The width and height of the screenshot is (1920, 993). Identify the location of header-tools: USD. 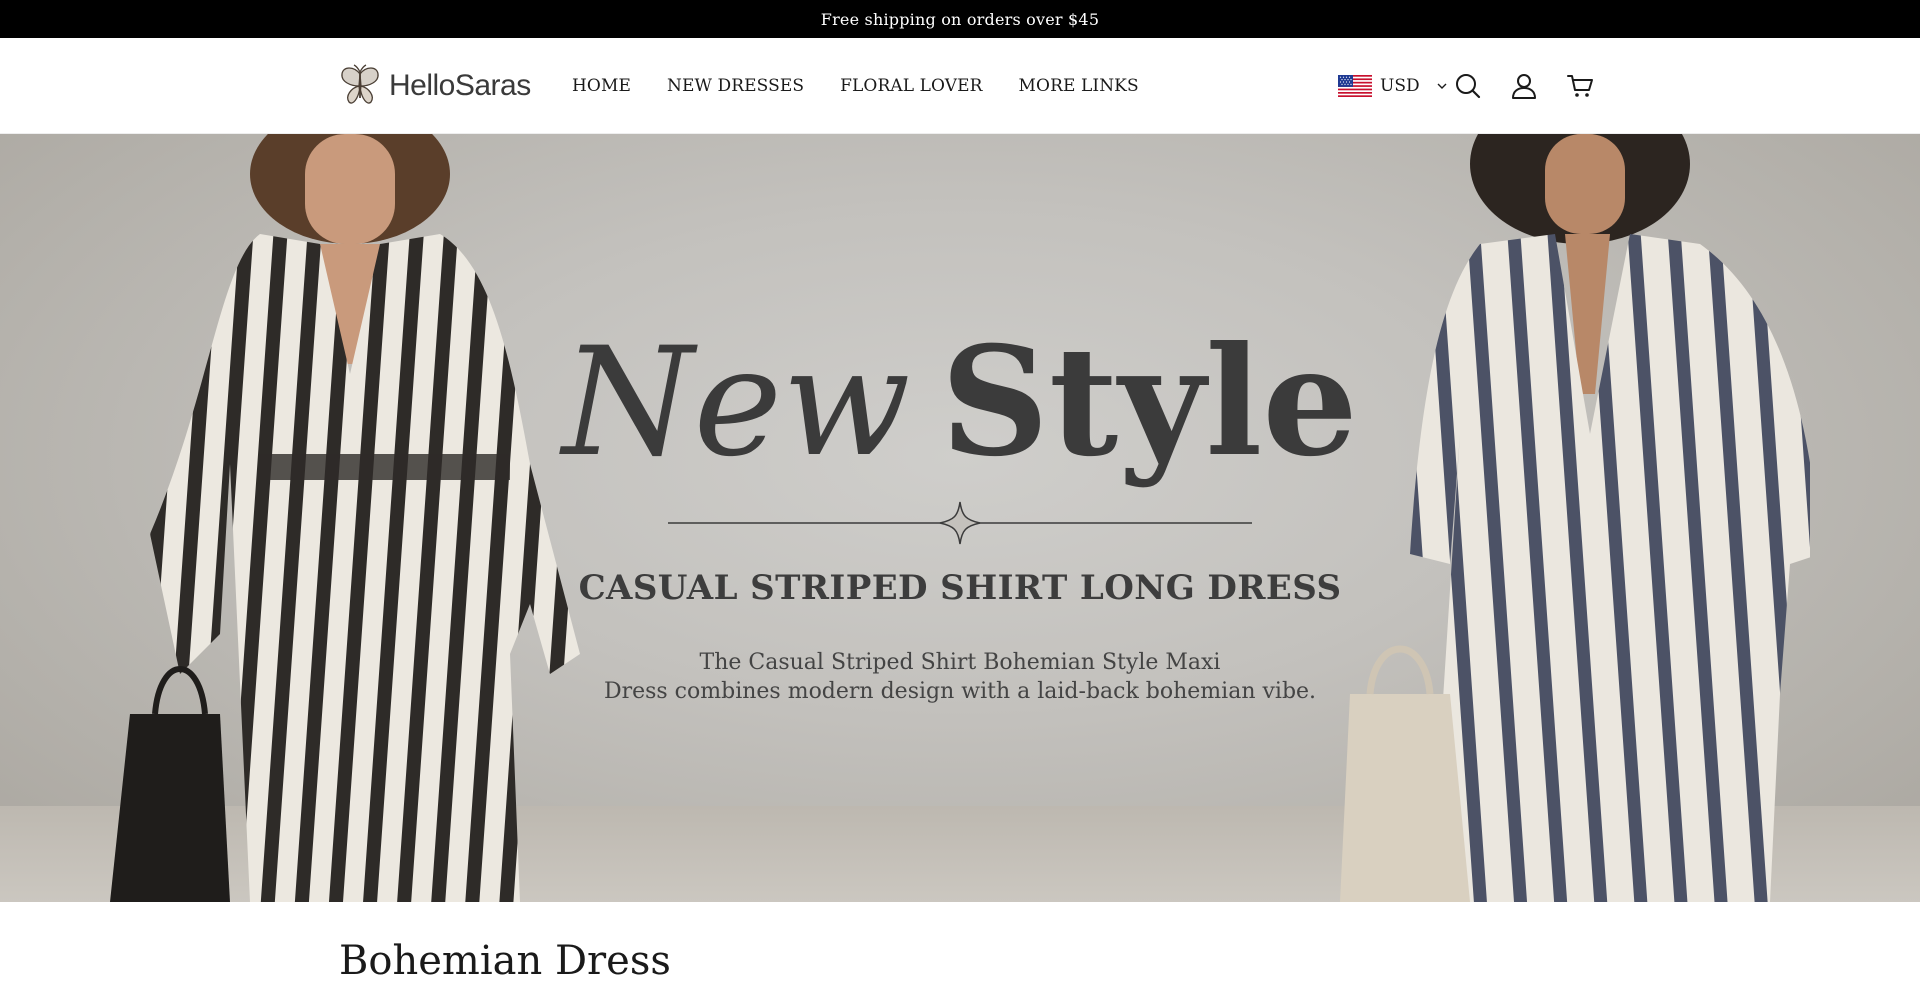
(1466, 86).